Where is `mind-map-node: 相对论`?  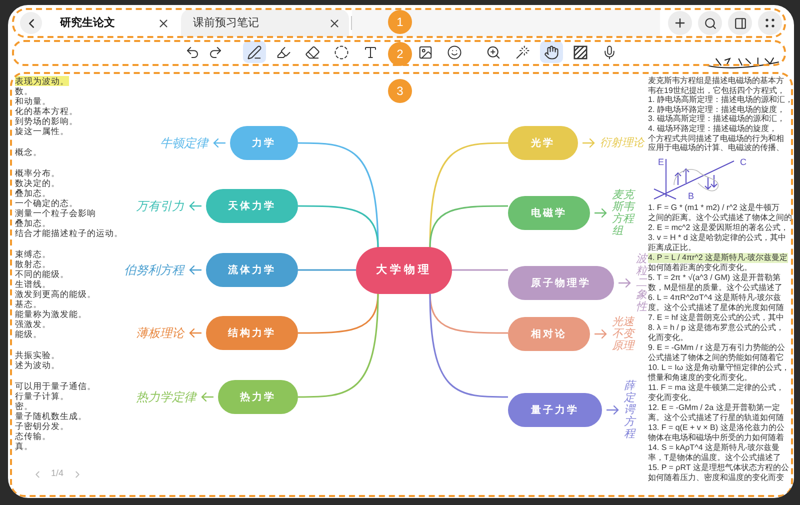
mind-map-node: 相对论 is located at coordinates (549, 334).